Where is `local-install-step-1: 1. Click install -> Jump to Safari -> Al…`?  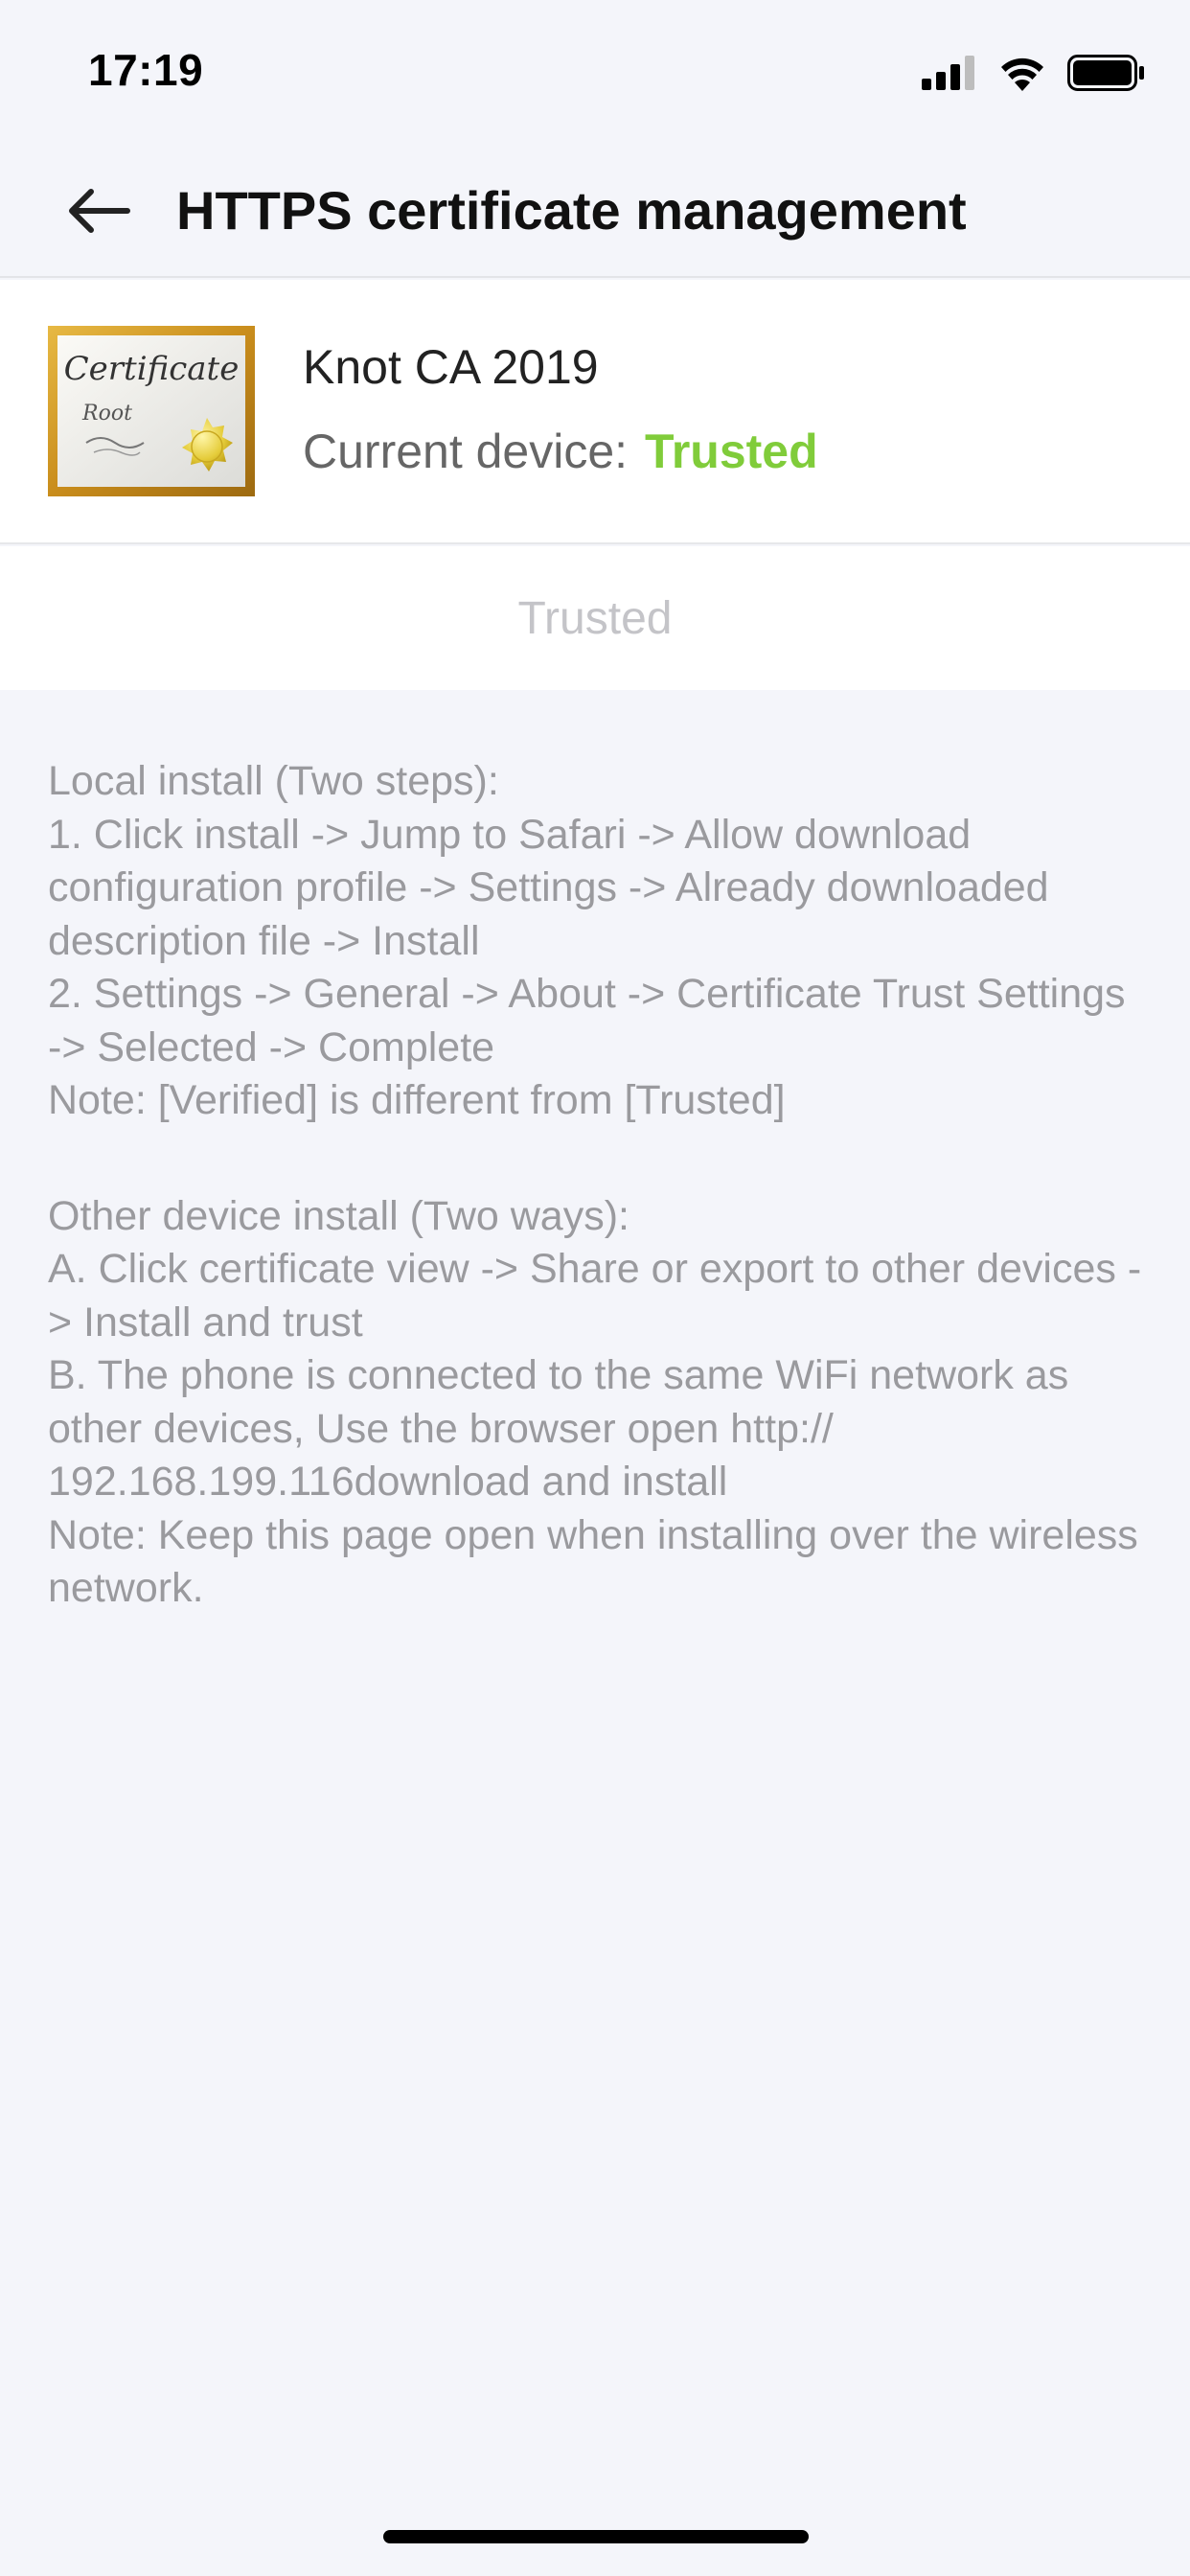
local-install-step-1: 1. Click install -> Jump to Safari -> Al… is located at coordinates (548, 887).